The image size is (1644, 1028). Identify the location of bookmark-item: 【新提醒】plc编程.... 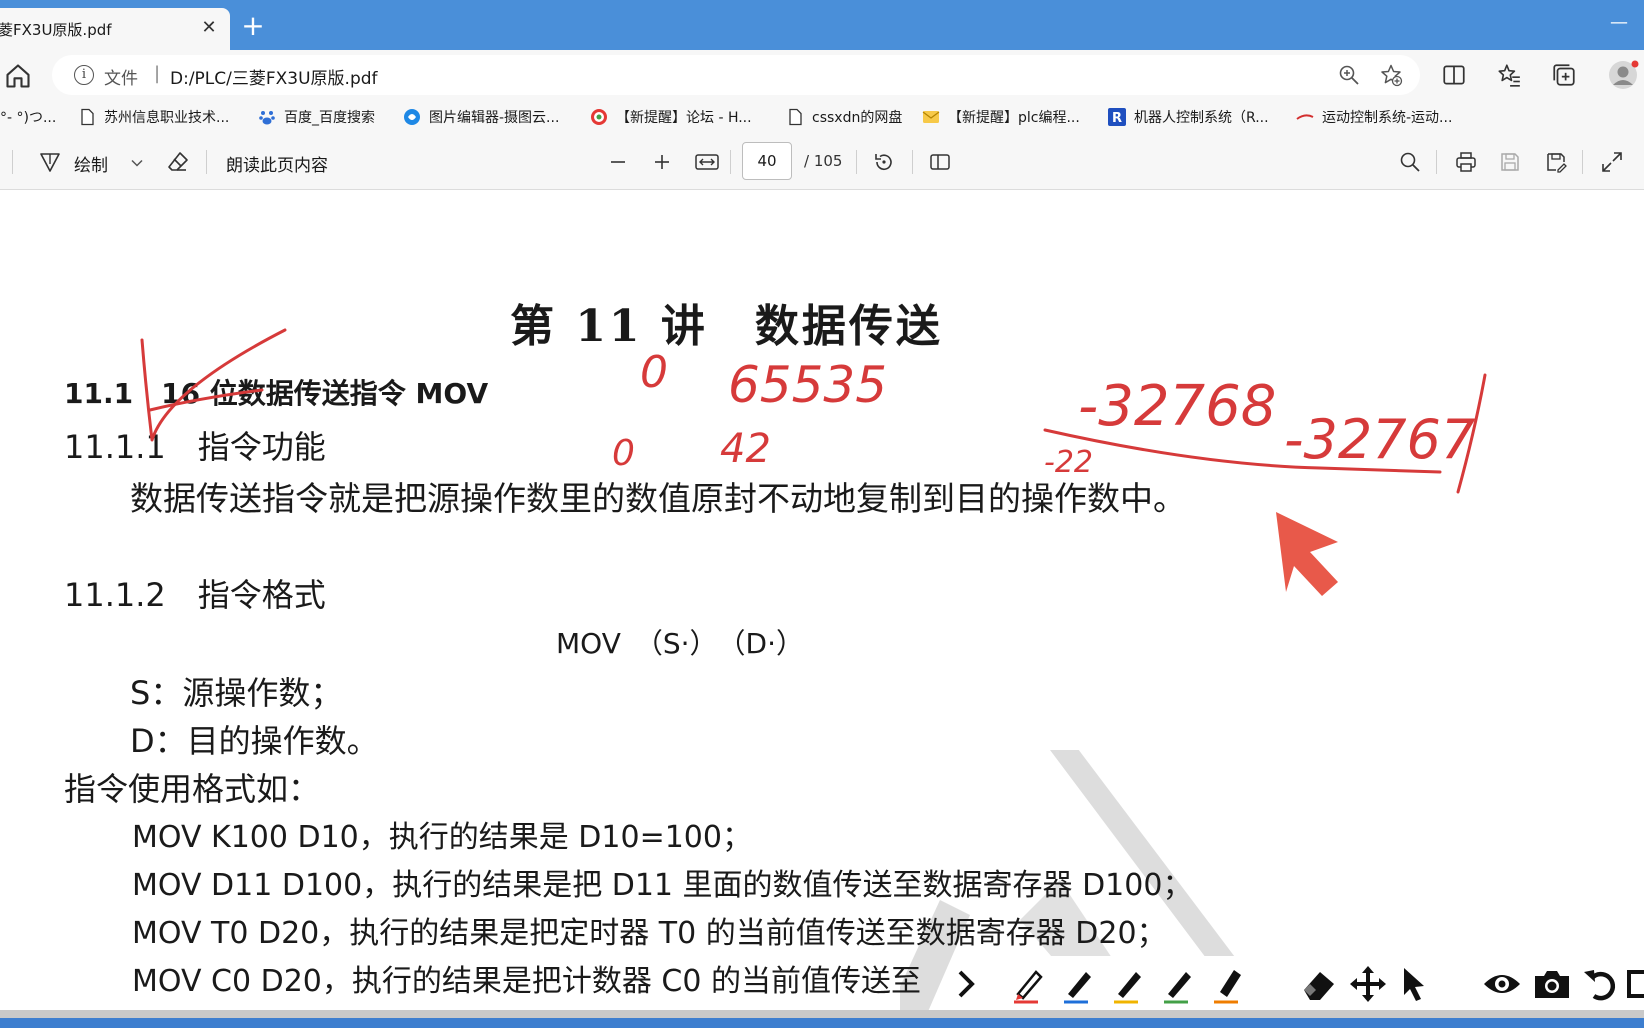
(1001, 117).